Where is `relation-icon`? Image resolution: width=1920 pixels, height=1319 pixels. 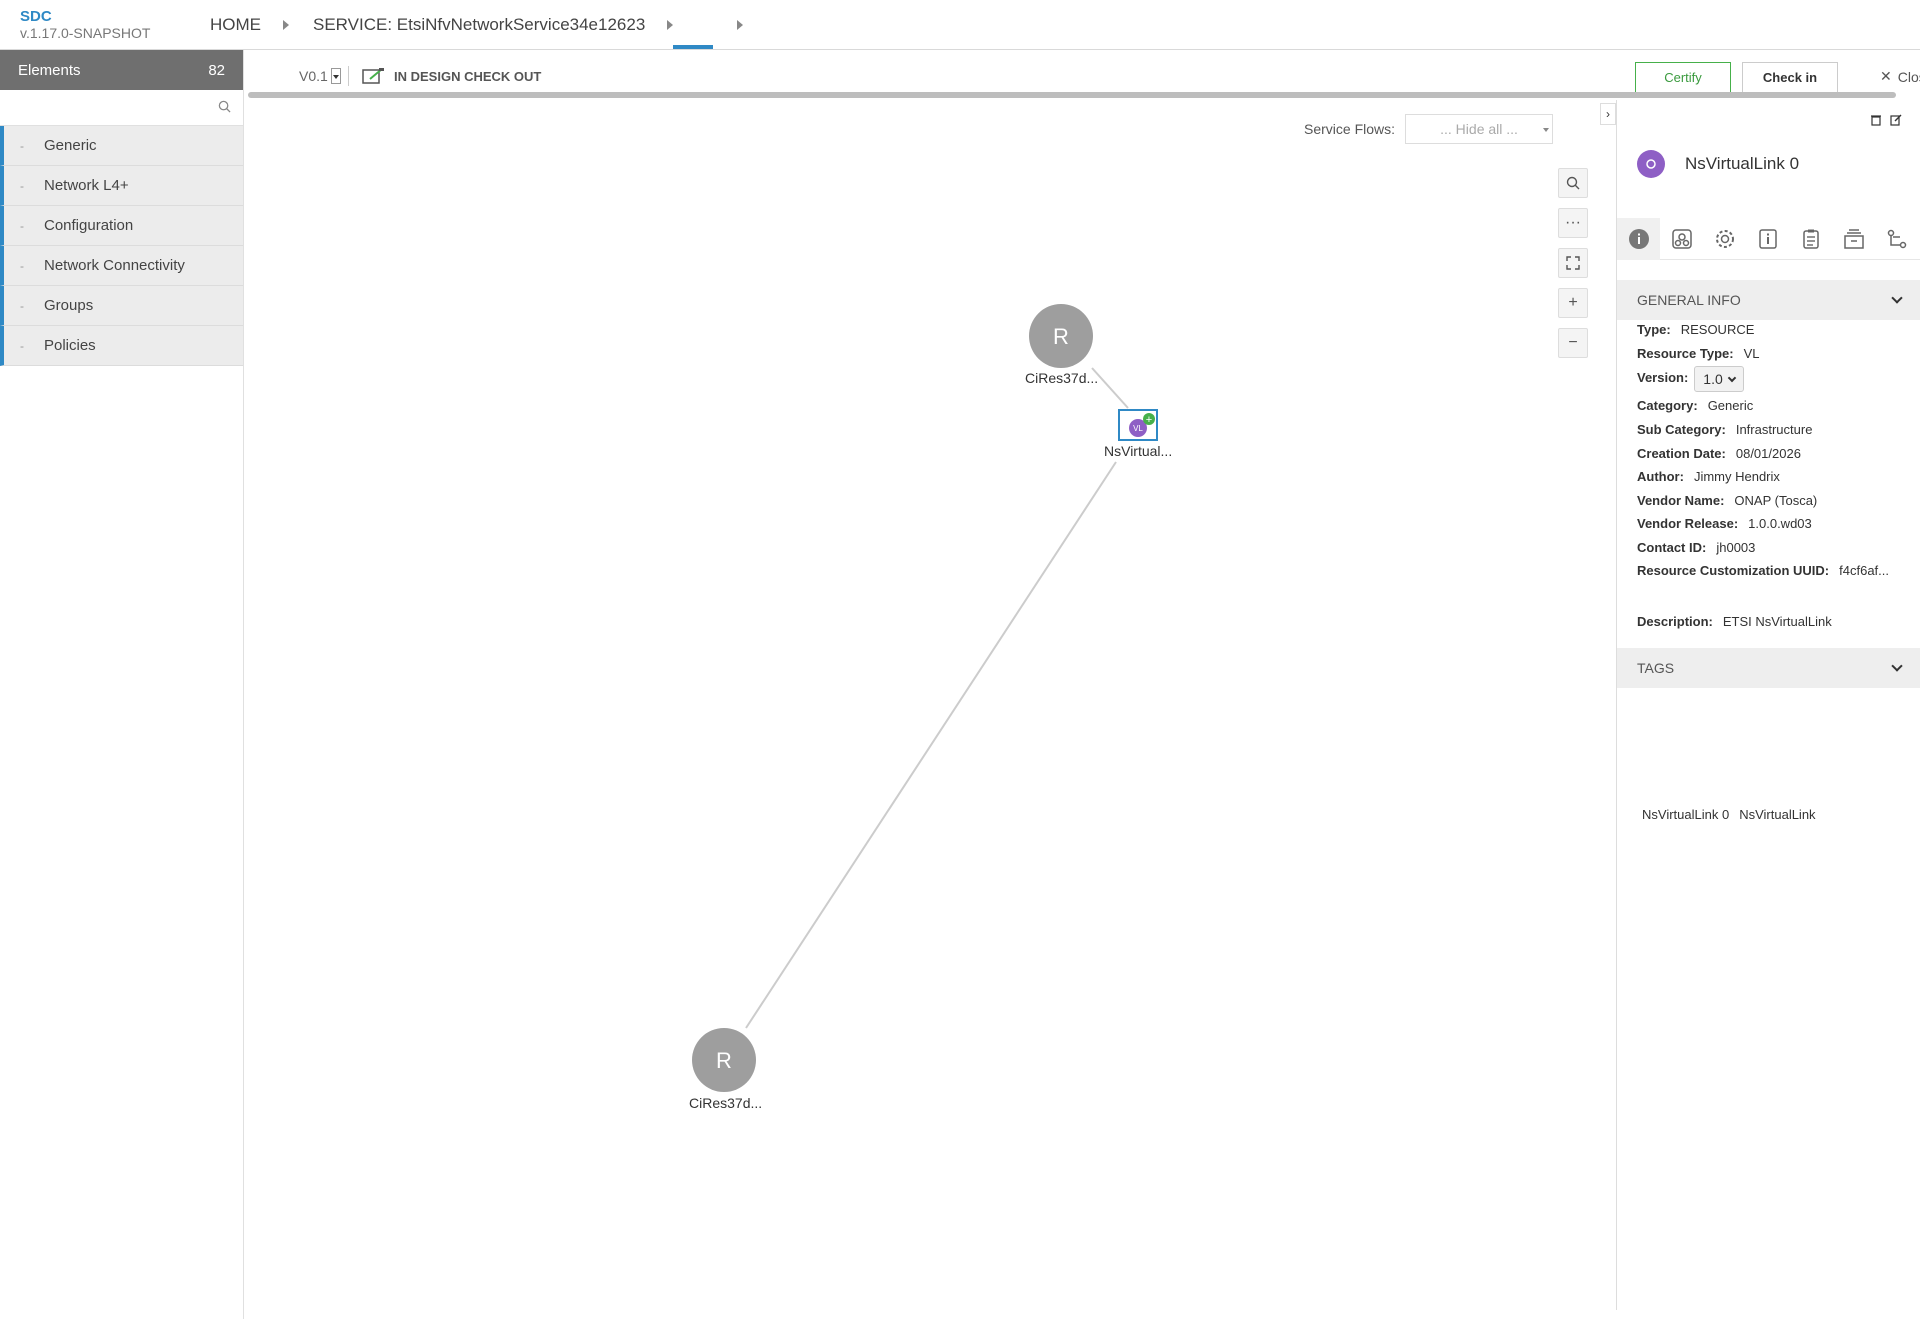
relation-icon is located at coordinates (1896, 238).